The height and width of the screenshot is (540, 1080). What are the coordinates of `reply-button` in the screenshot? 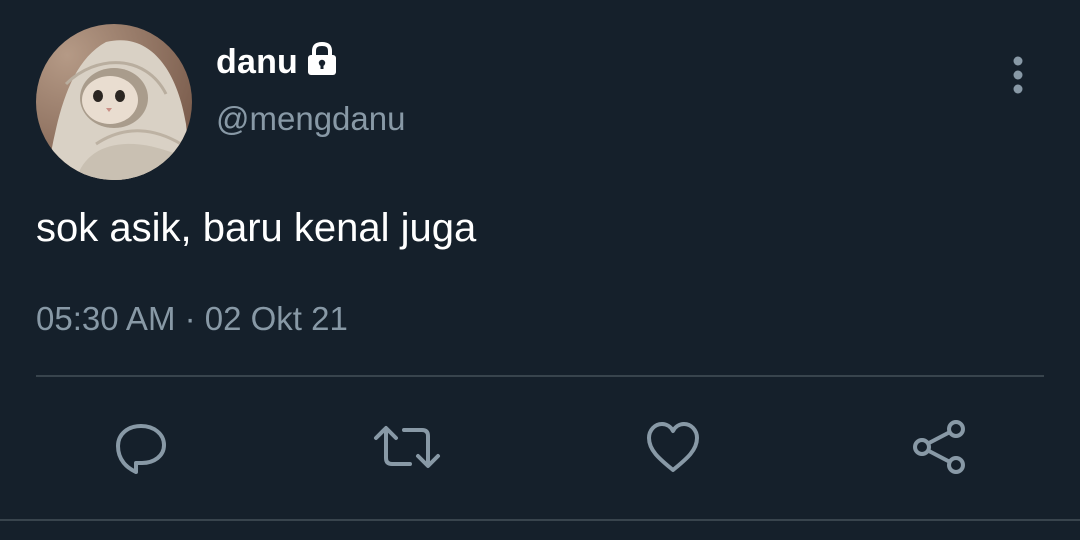 It's located at (141, 447).